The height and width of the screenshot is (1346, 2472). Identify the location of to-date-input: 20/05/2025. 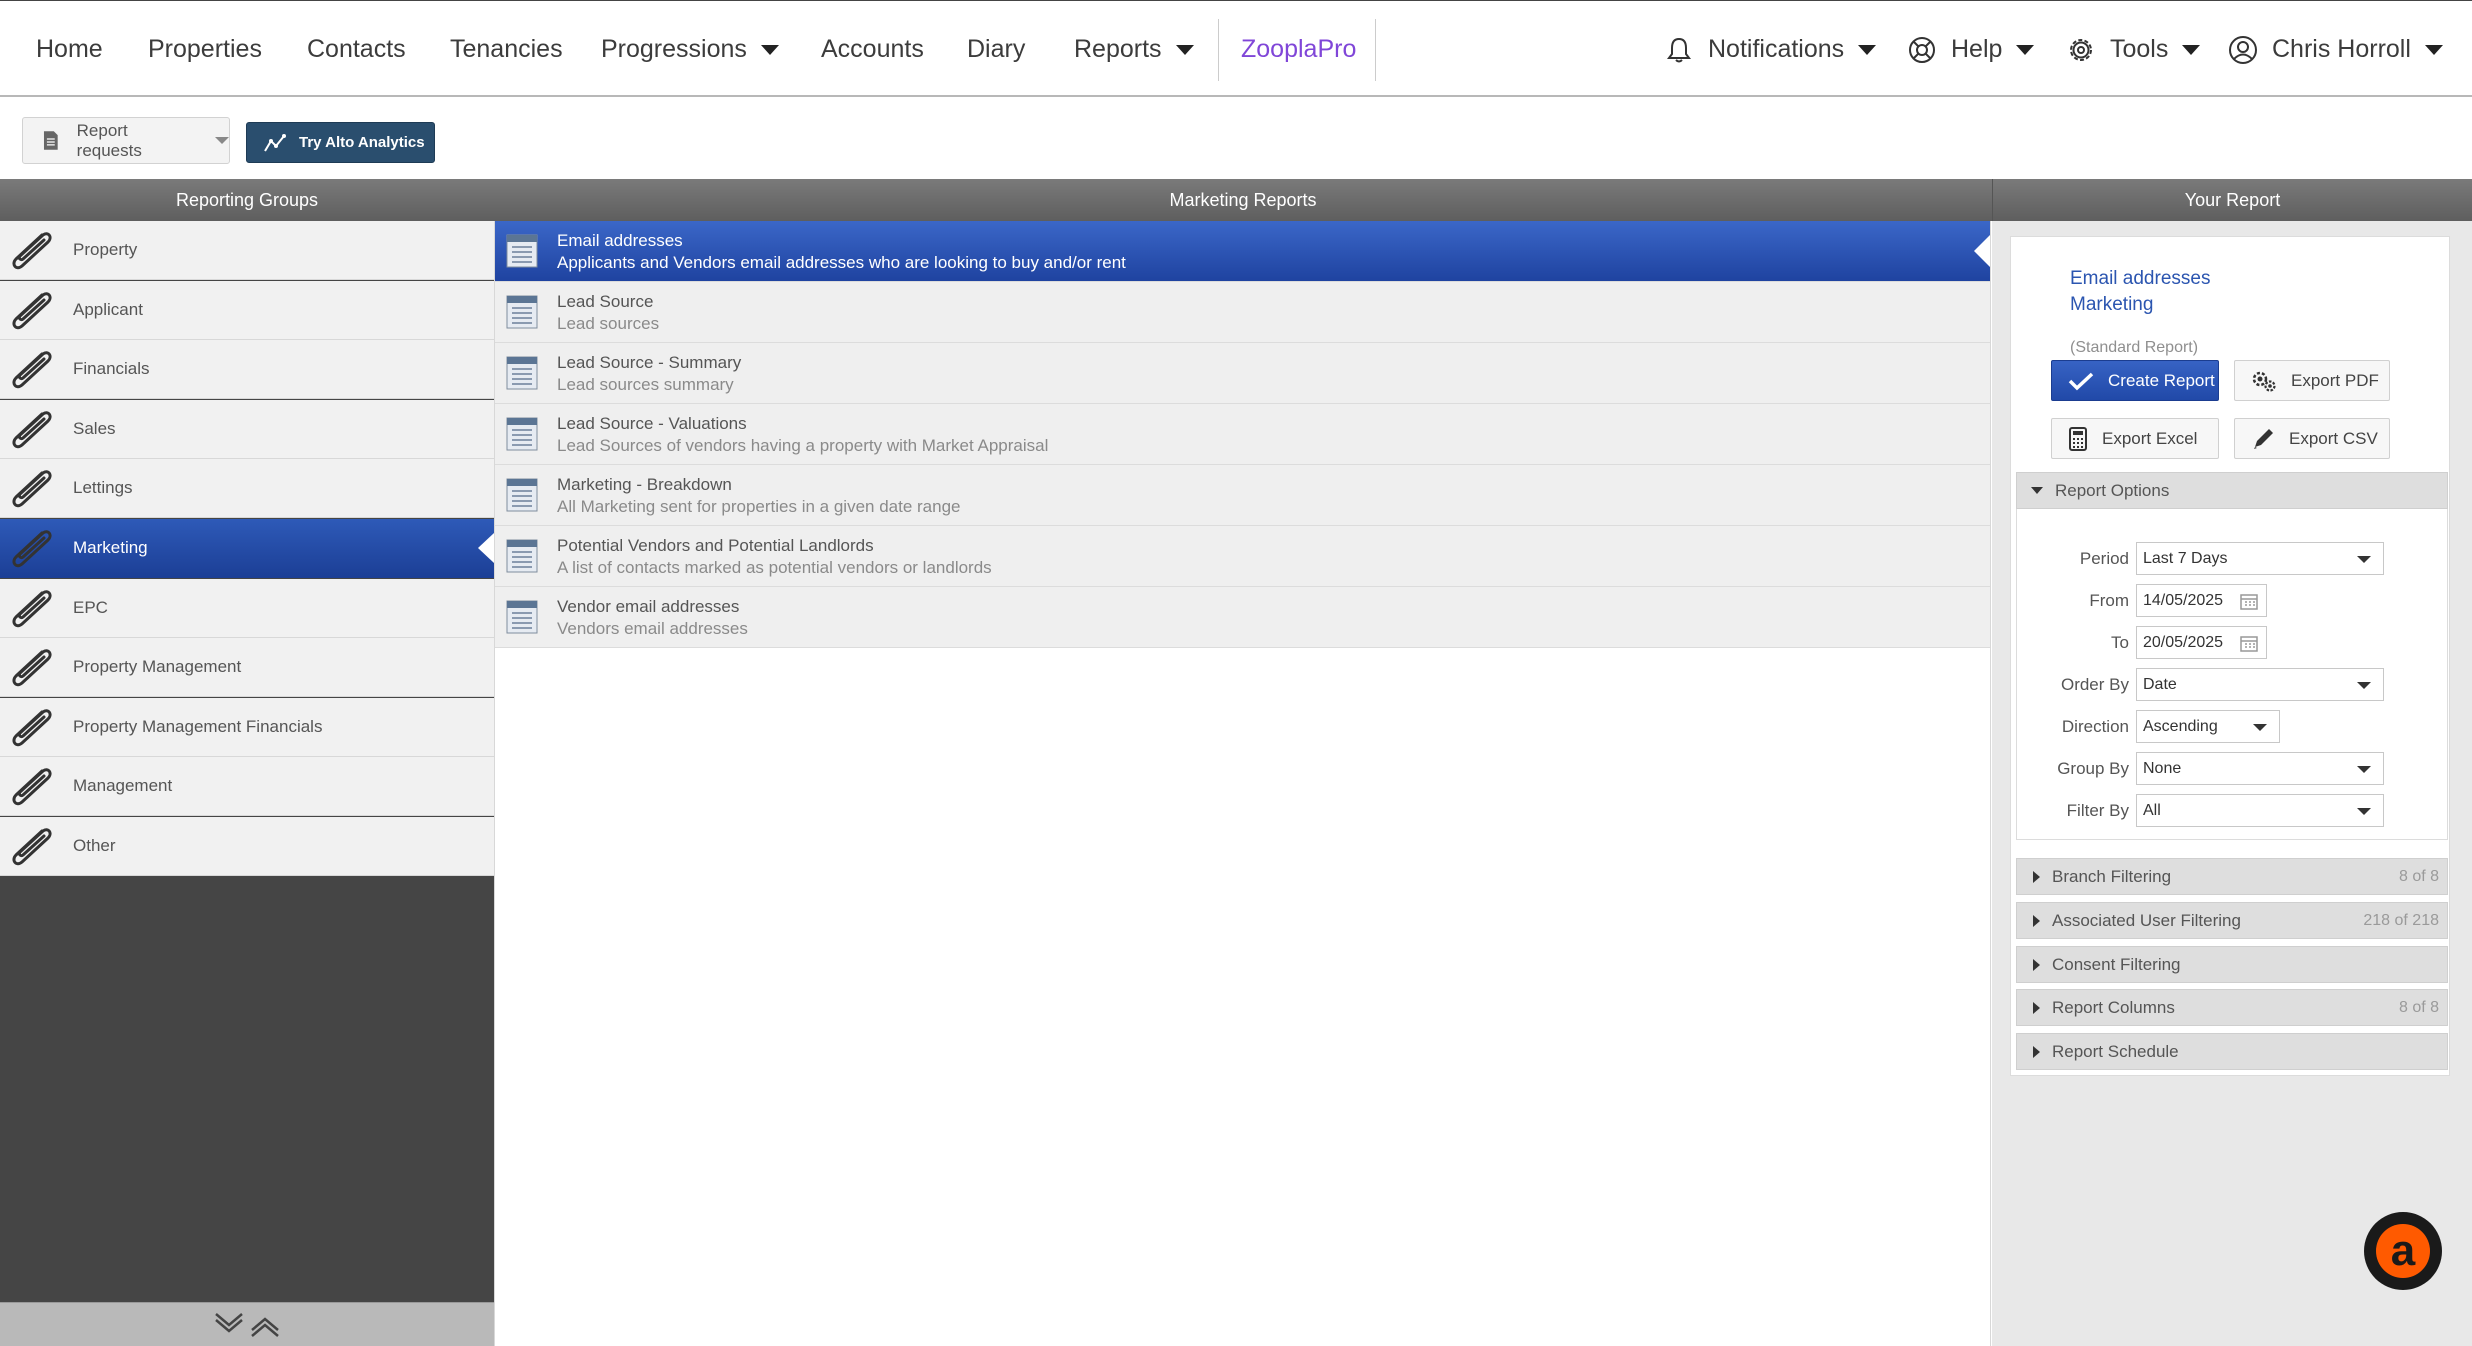
(2201, 642).